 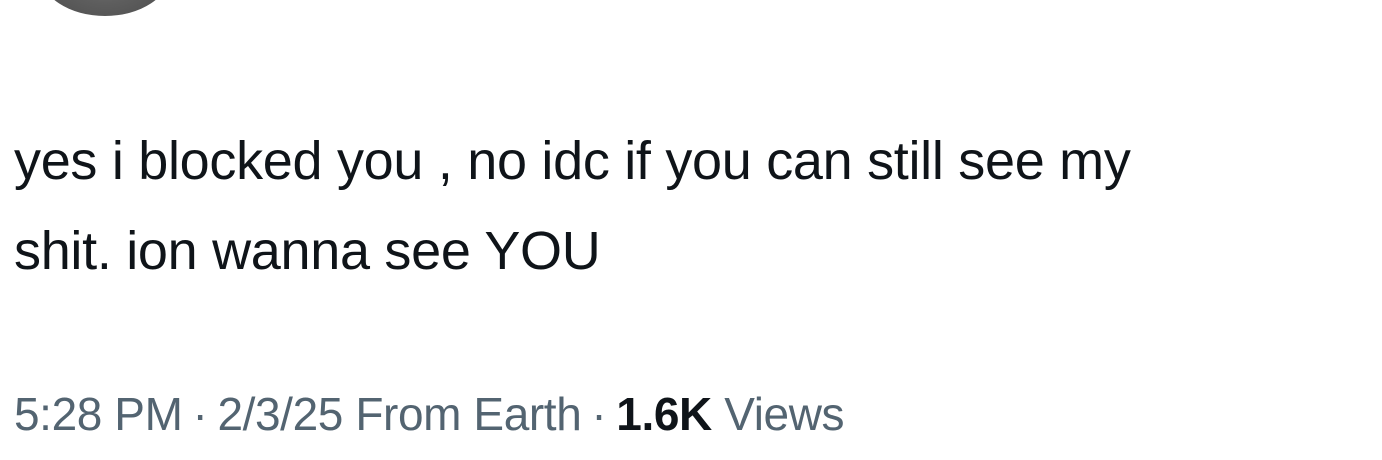 I want to click on tweet-meta: 5:28 PM · 2/3/25 From Earth · 1.6K Views, so click(x=429, y=414).